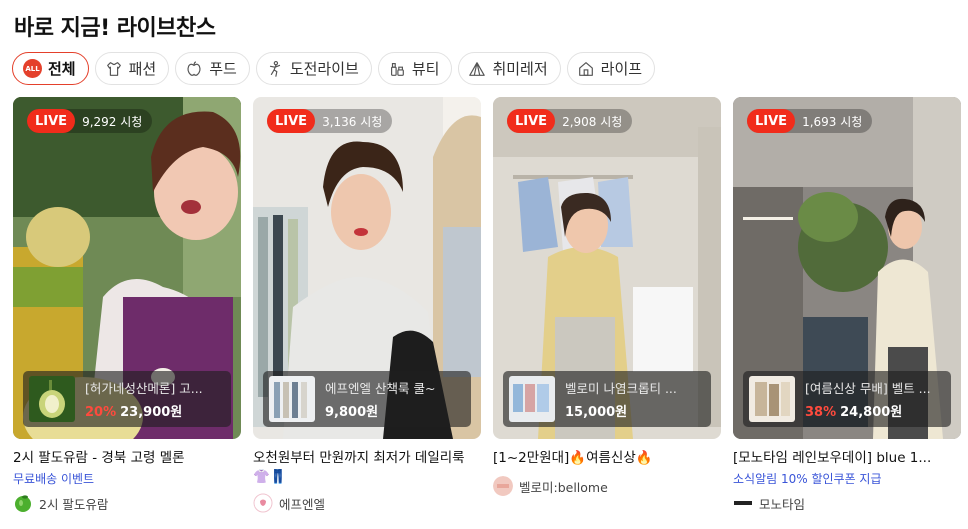 The height and width of the screenshot is (529, 968). I want to click on seller-info: 2시 팔도유람, so click(127, 503).